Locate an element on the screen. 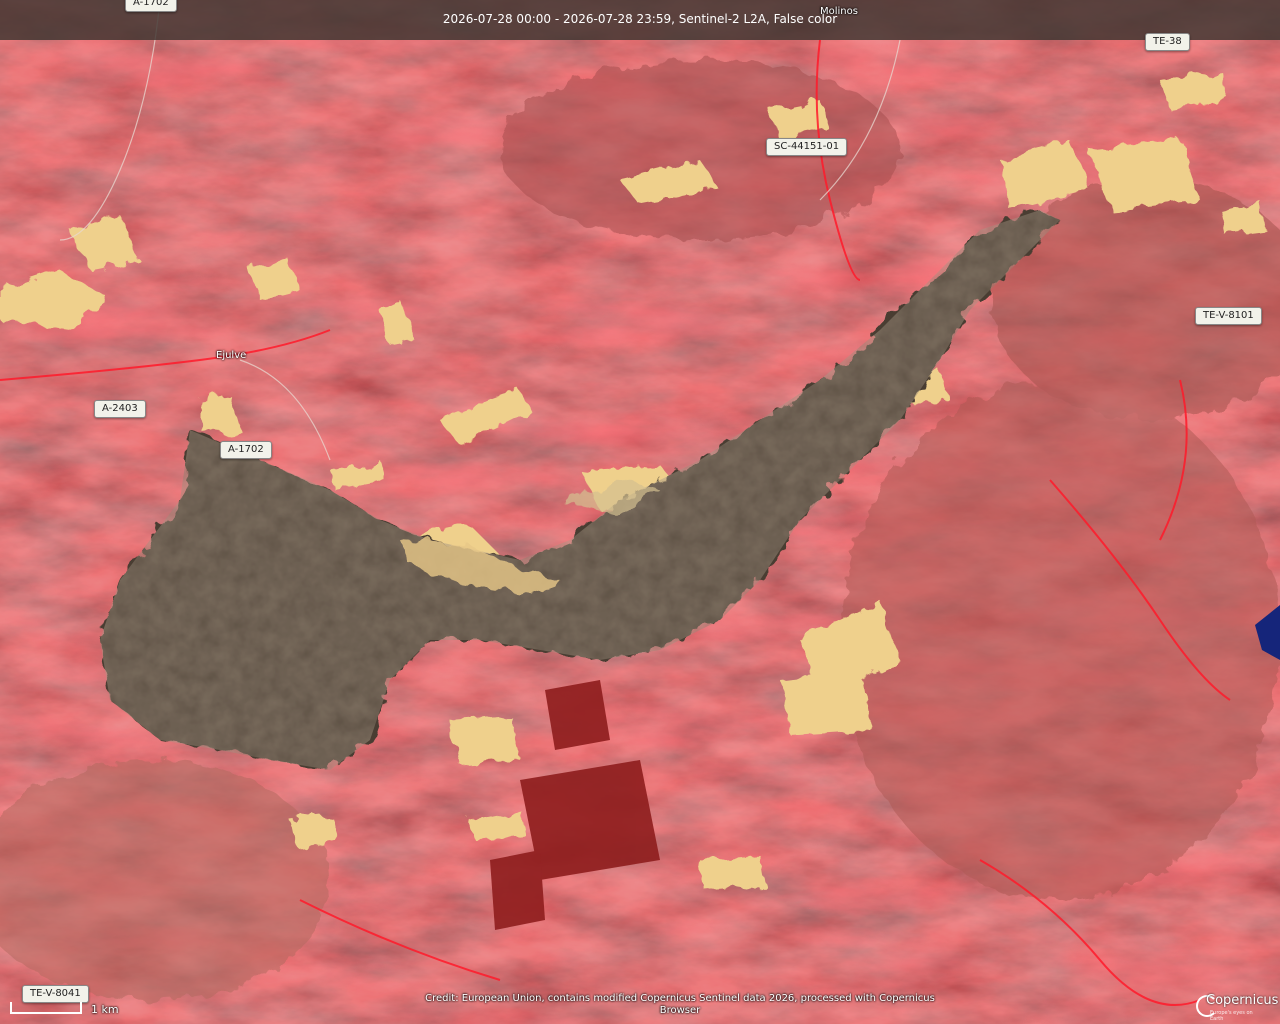 This screenshot has height=1024, width=1280. road-label-a1702-top: A-1702 is located at coordinates (151, 6).